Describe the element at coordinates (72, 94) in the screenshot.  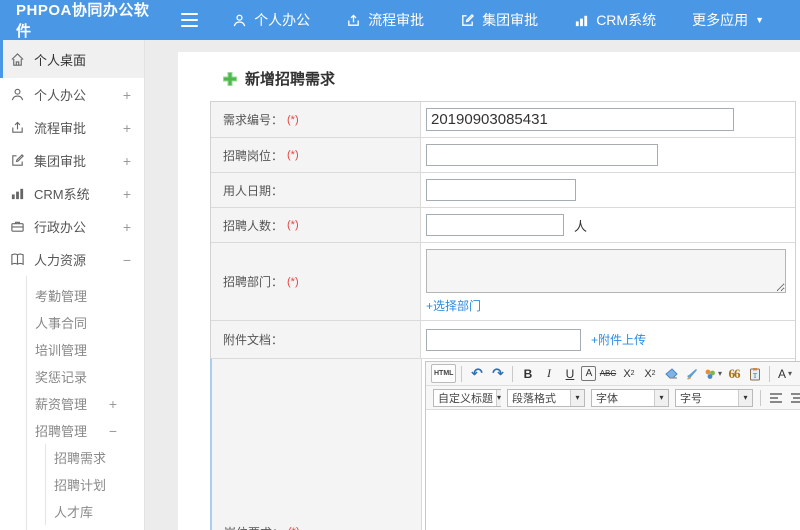
I see `sidebar-item-personal-office: 个人办公 +` at that location.